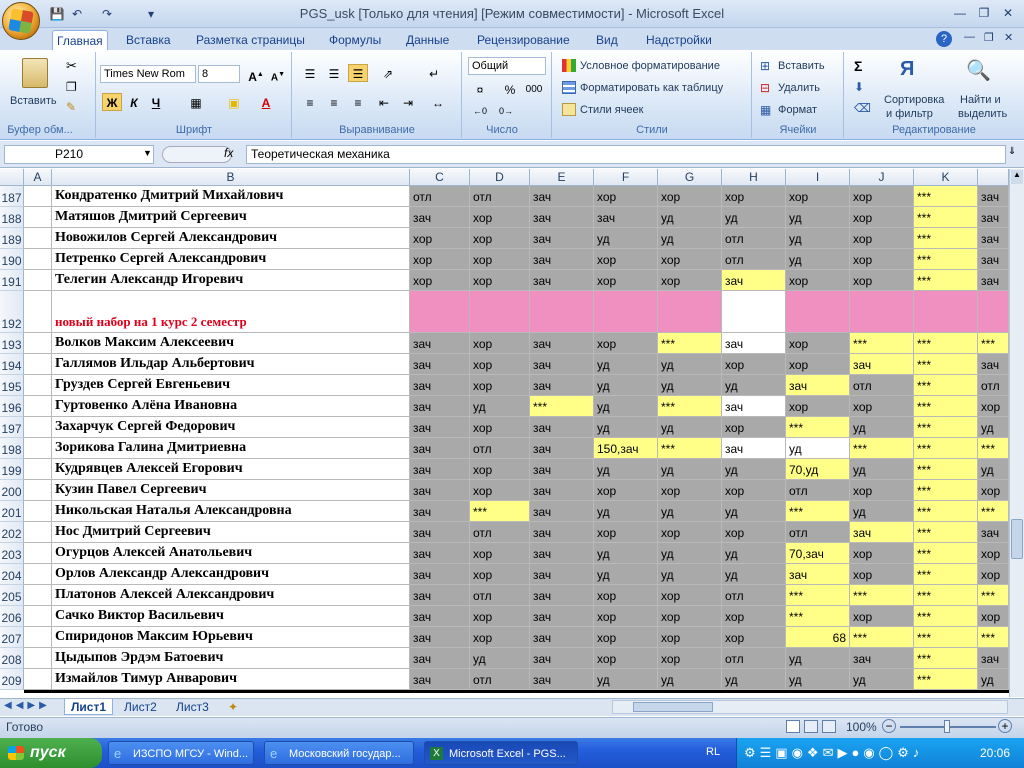 This screenshot has width=1024, height=768. Describe the element at coordinates (12, 427) in the screenshot. I see `row-header: 197` at that location.